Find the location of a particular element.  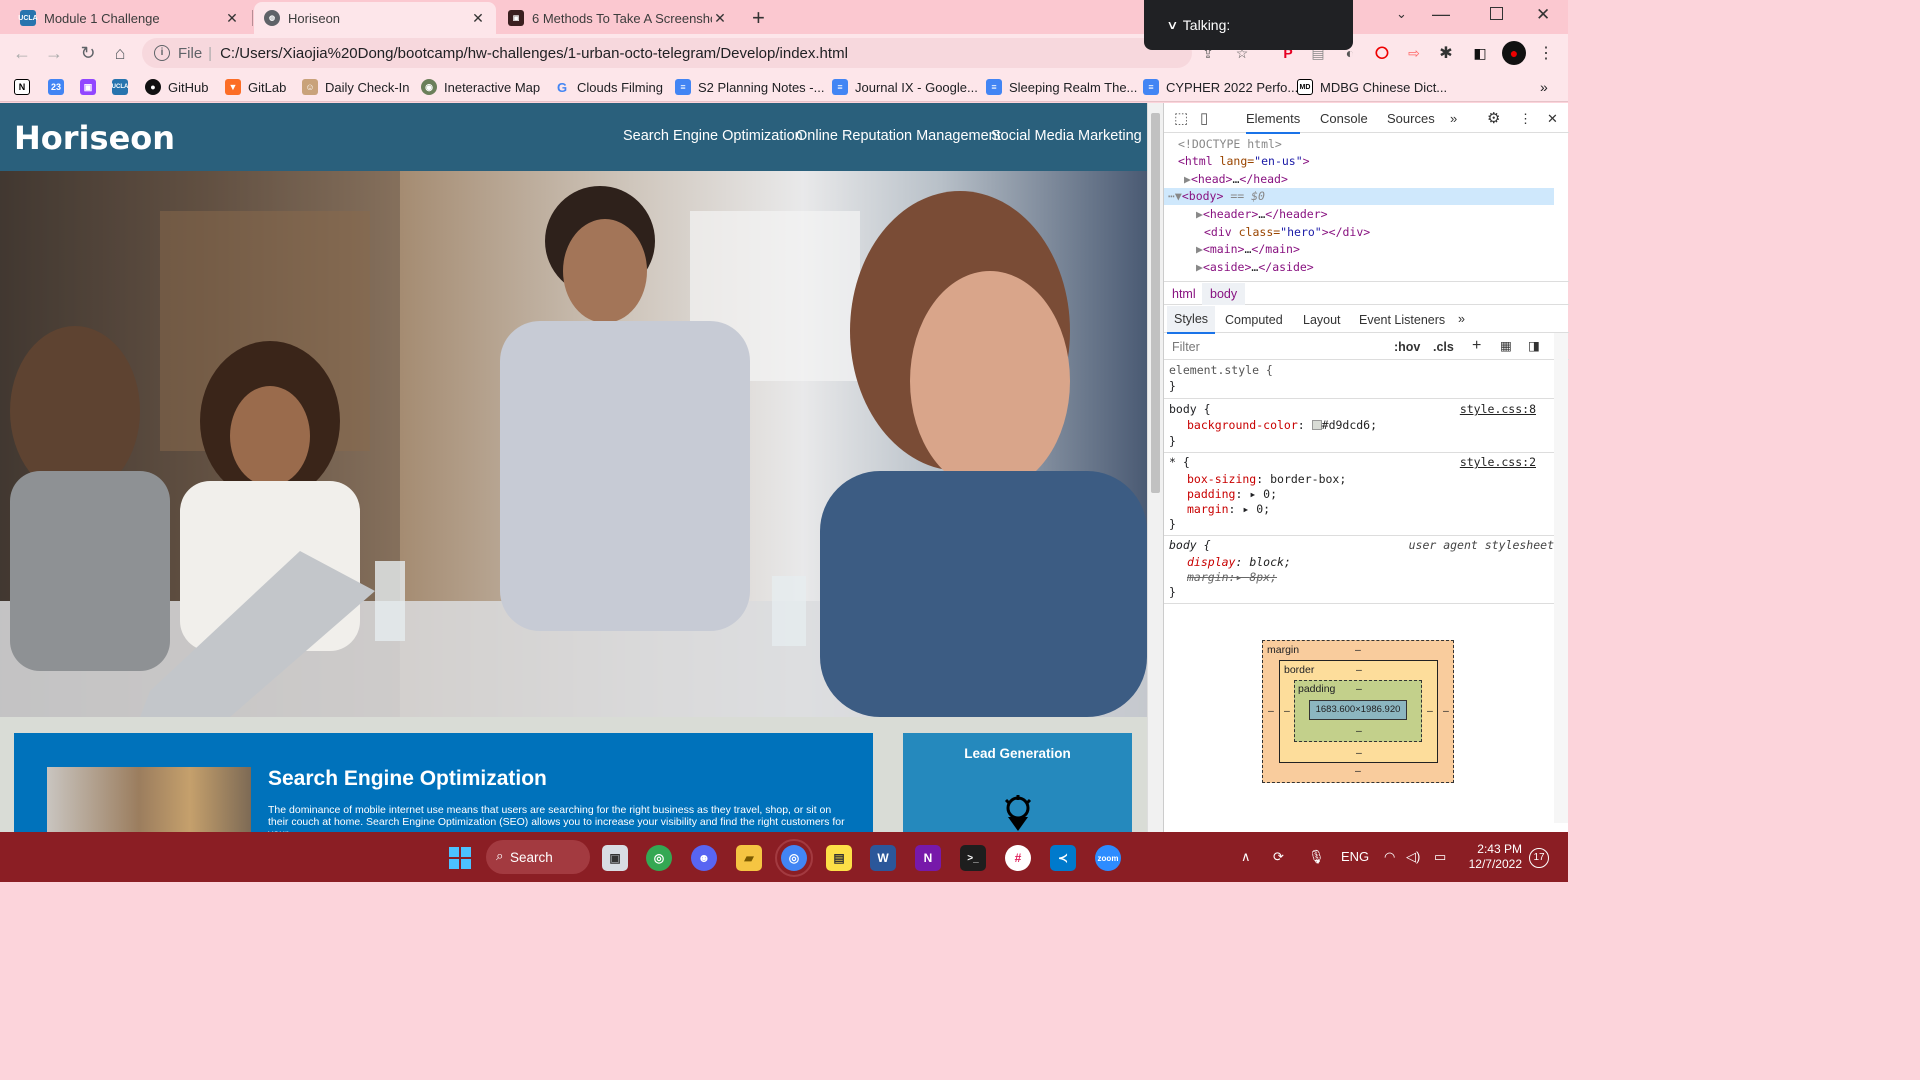

crumb-body: body is located at coordinates (1224, 294).